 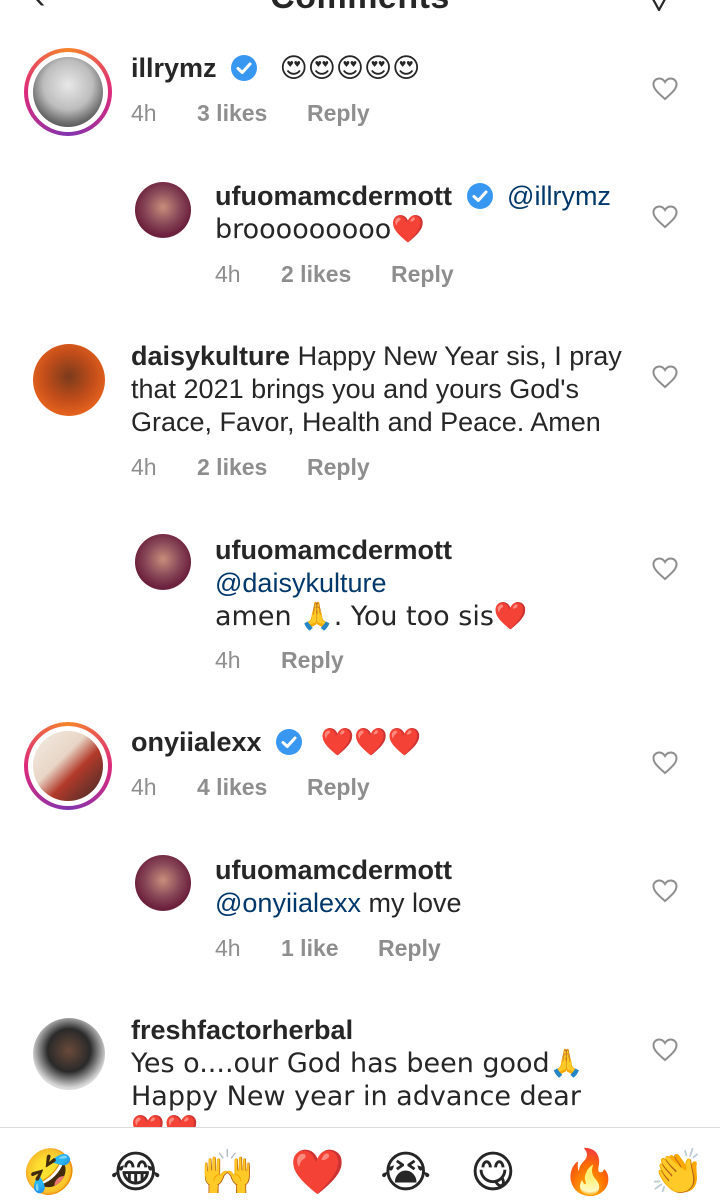 I want to click on comment-meta: 4h 1 like Reply, so click(x=328, y=948).